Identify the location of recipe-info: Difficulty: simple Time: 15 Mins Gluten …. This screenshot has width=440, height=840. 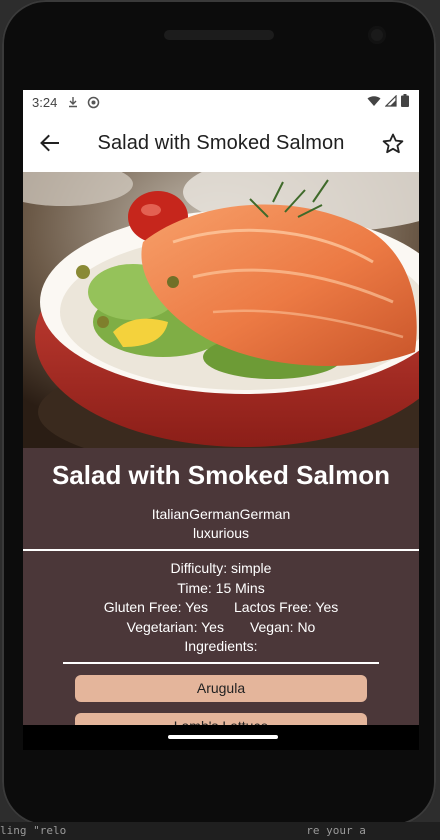
(221, 608).